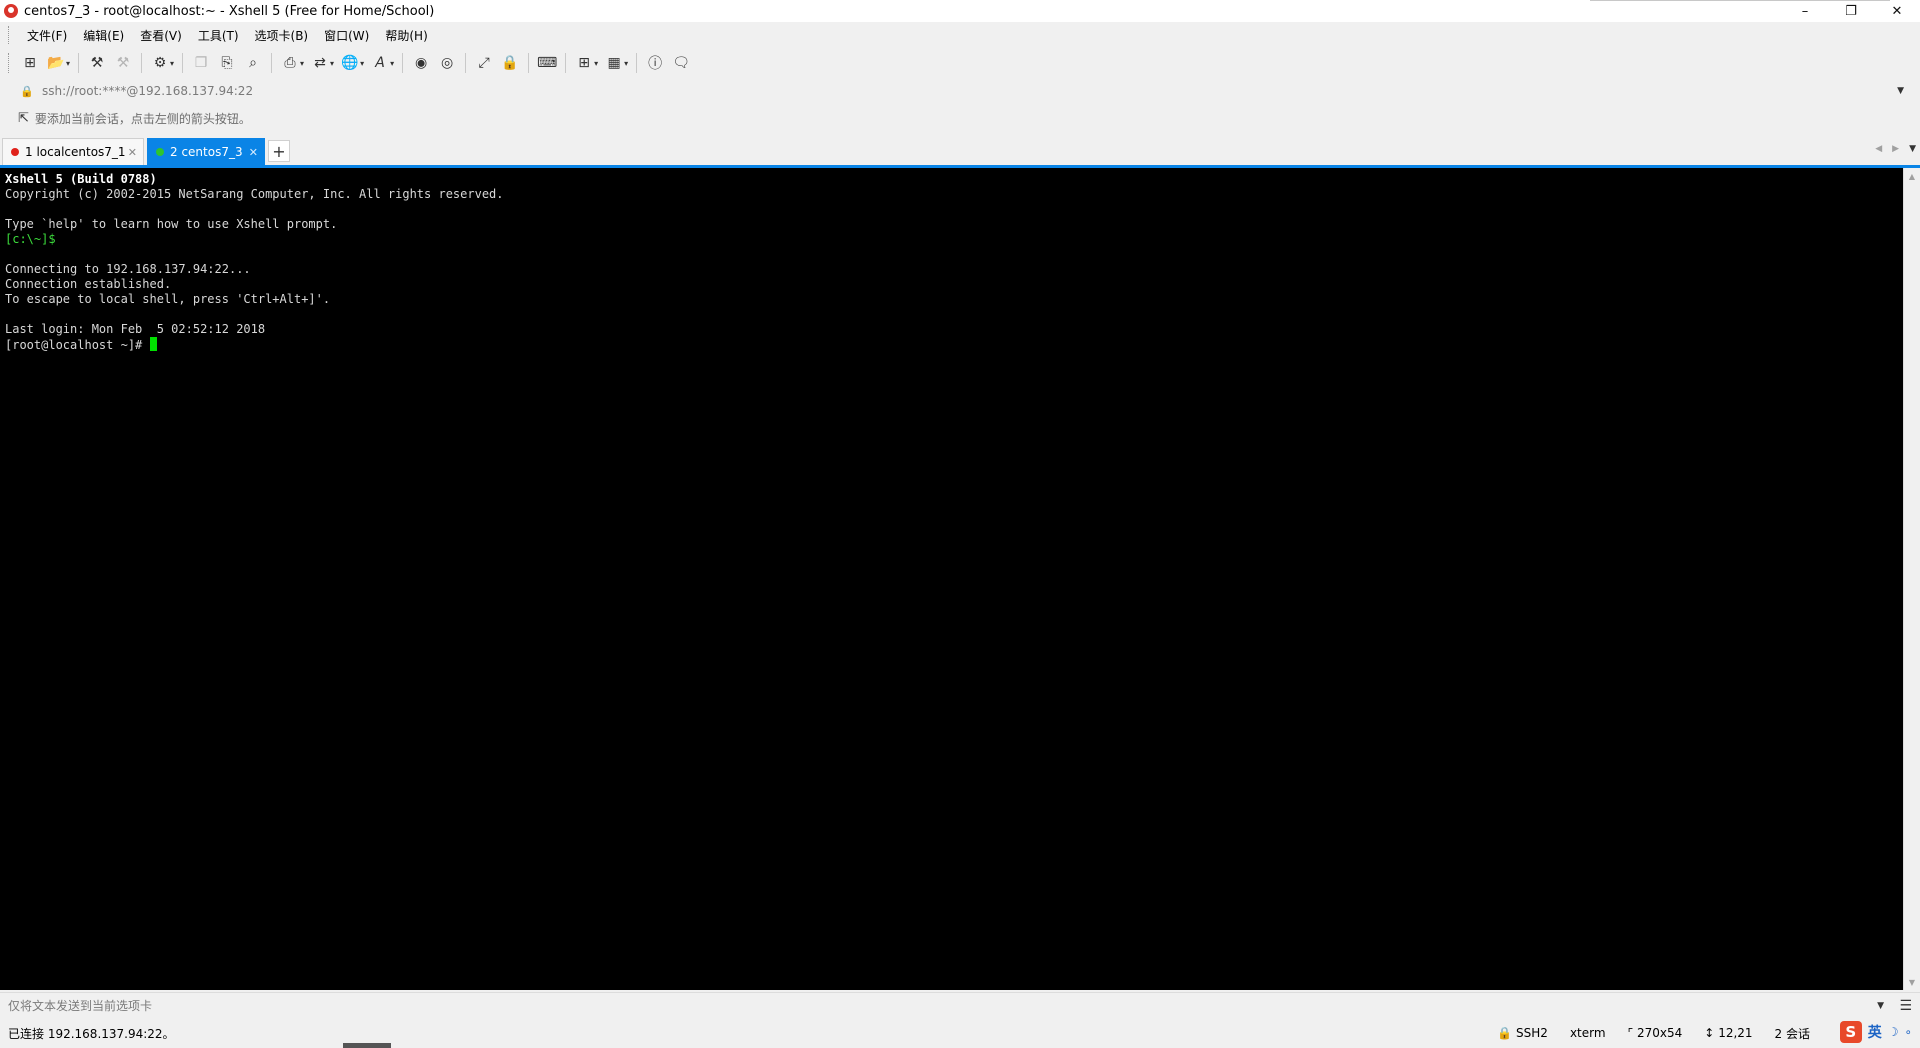 Image resolution: width=1920 pixels, height=1048 pixels. Describe the element at coordinates (103, 35) in the screenshot. I see `menu-edit: 编辑(E)` at that location.